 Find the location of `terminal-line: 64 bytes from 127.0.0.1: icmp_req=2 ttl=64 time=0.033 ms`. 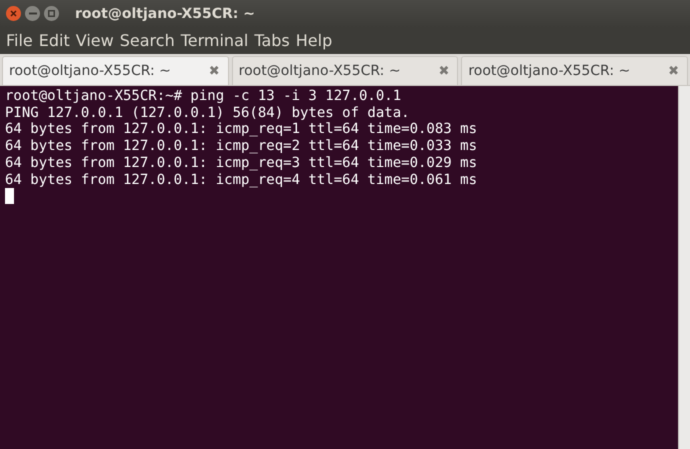

terminal-line: 64 bytes from 127.0.0.1: icmp_req=2 ttl=64 time=0.033 ms is located at coordinates (241, 146).